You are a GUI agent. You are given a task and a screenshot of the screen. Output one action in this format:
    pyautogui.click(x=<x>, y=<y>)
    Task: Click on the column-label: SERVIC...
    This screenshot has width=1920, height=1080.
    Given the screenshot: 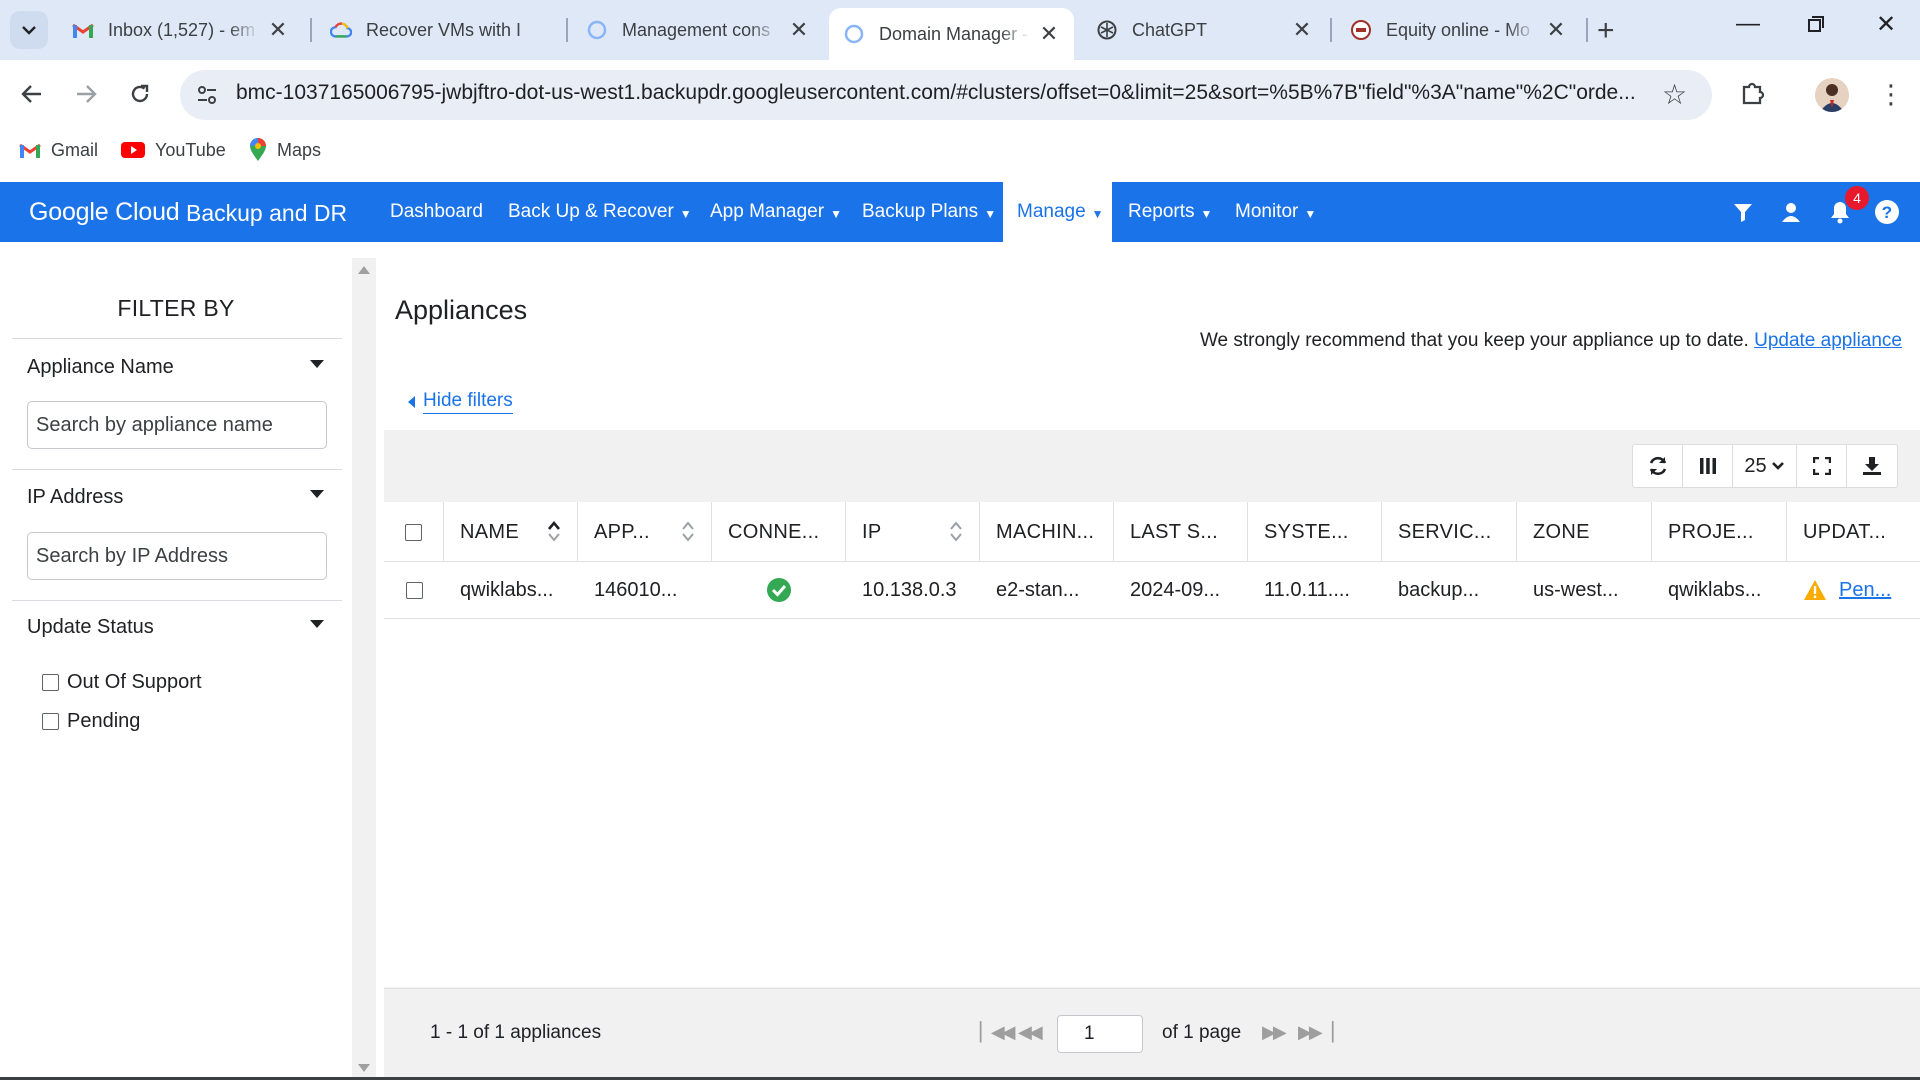 What is the action you would take?
    pyautogui.click(x=1445, y=531)
    